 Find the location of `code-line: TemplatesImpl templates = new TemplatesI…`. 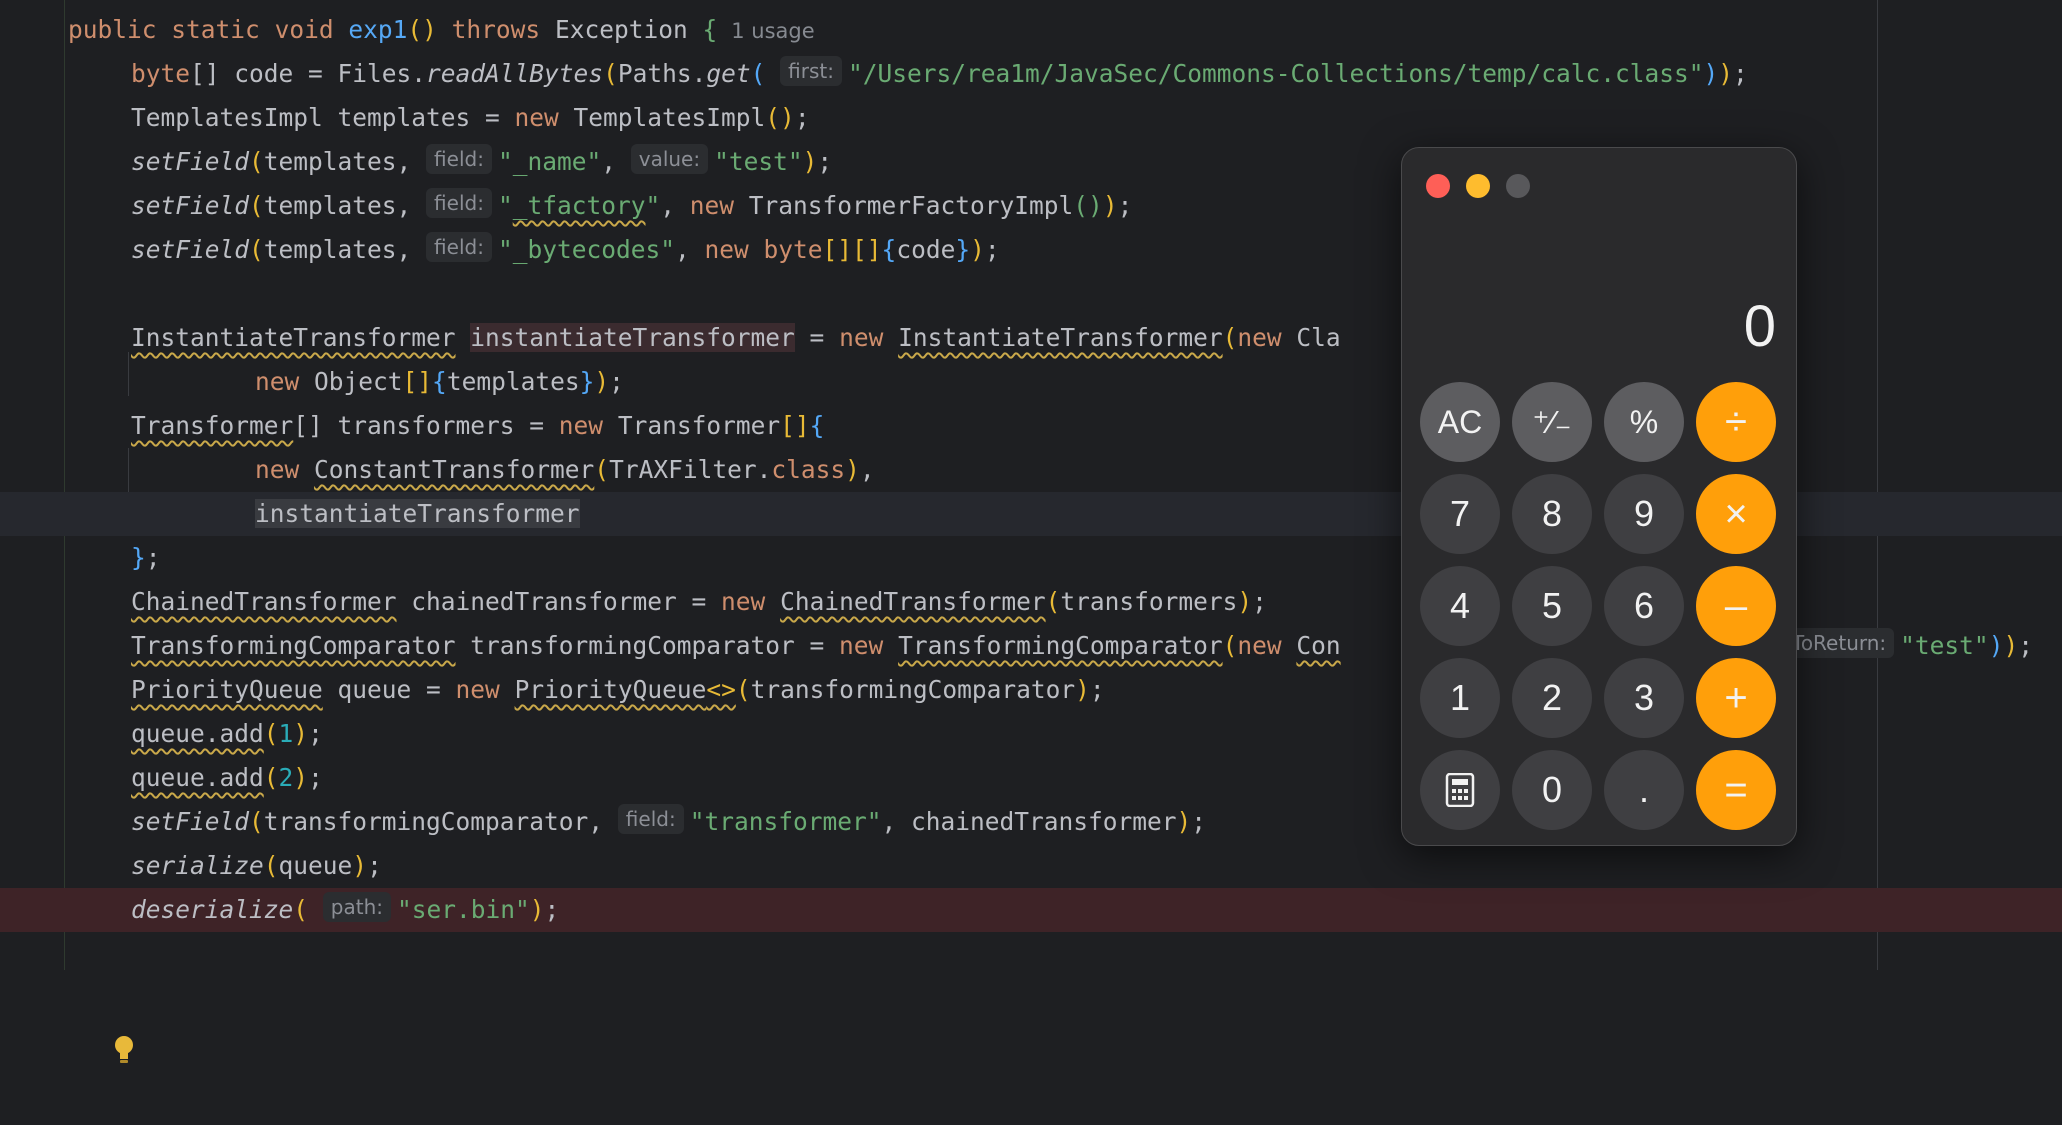

code-line: TemplatesImpl templates = new TemplatesI… is located at coordinates (1031, 118).